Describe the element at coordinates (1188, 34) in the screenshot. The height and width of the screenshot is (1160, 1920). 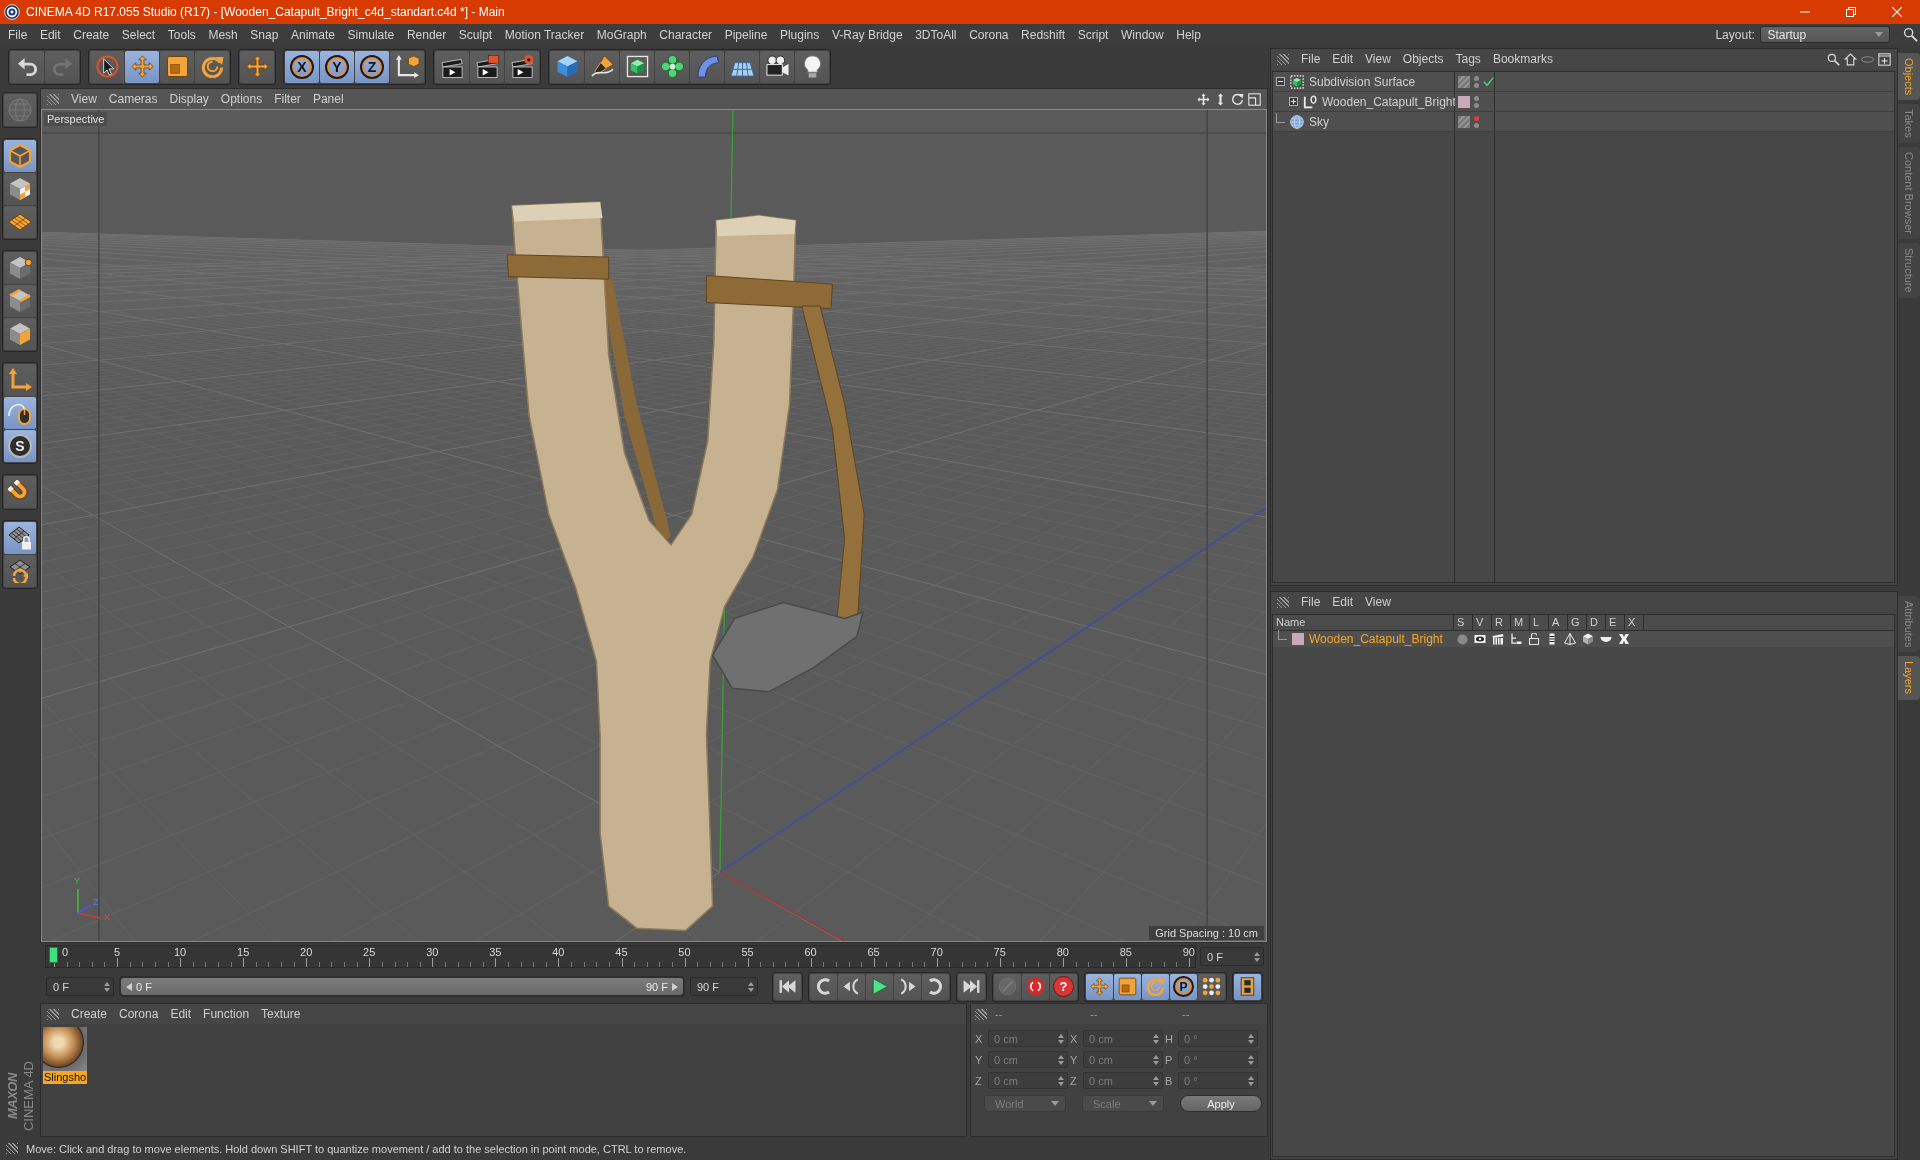
I see `menu-item: Help` at that location.